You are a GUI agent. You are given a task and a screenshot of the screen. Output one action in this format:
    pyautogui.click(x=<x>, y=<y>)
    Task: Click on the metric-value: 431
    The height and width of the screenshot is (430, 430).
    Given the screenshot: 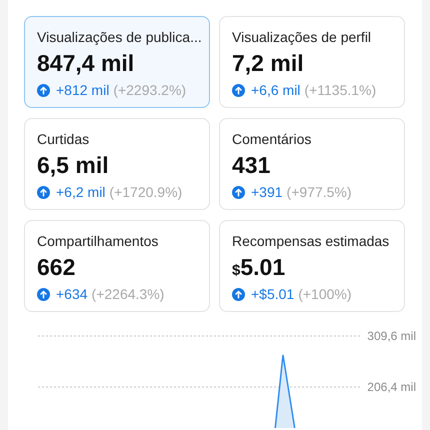 What is the action you would take?
    pyautogui.click(x=251, y=165)
    